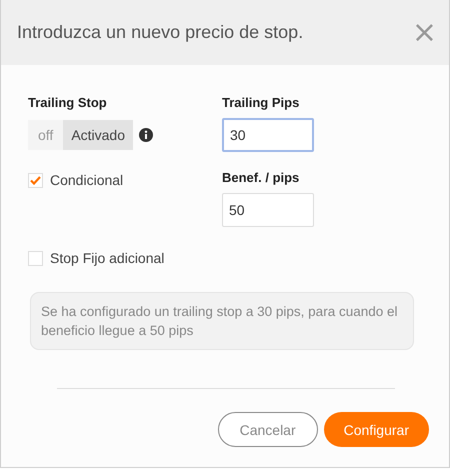 This screenshot has width=450, height=469. What do you see at coordinates (107, 258) in the screenshot?
I see `checkbox-label: Stop Fijo adicional` at bounding box center [107, 258].